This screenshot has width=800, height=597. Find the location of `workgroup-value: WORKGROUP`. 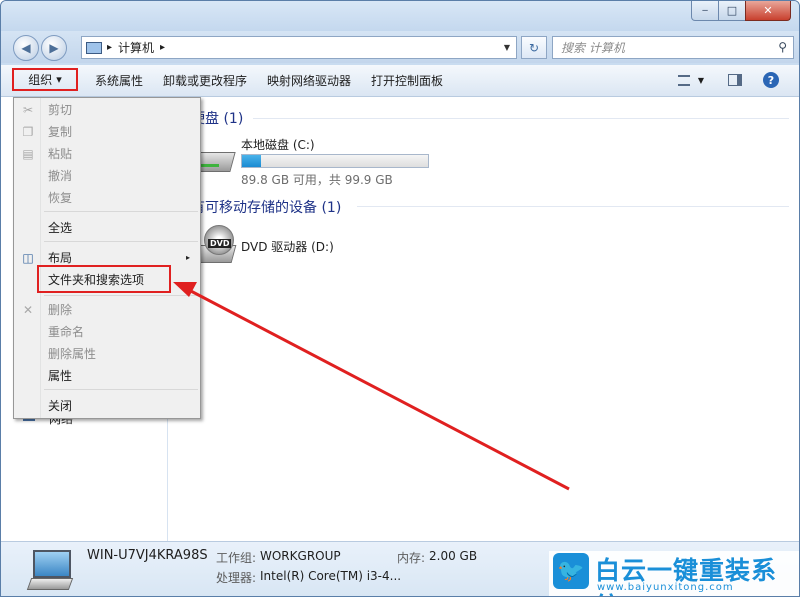

workgroup-value: WORKGROUP is located at coordinates (300, 556).